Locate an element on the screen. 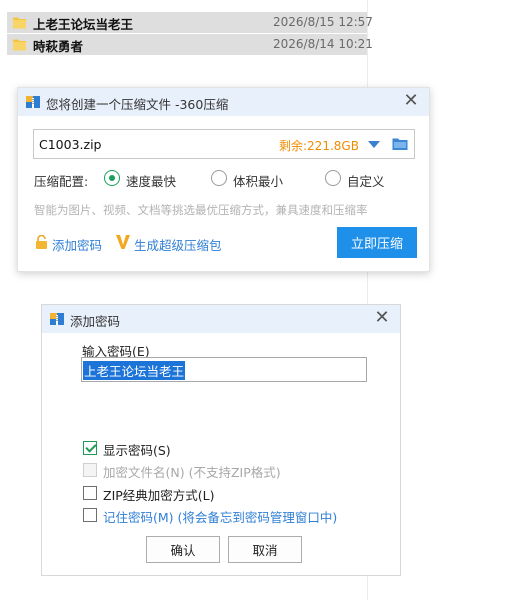  compress-now-button: 立即压缩 is located at coordinates (377, 242).